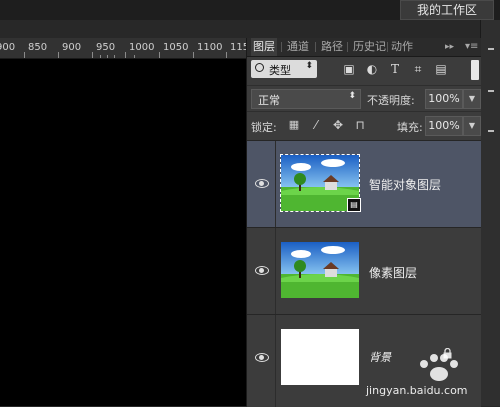 This screenshot has height=407, width=500. What do you see at coordinates (306, 99) in the screenshot?
I see `blend-mode-select: 正常 ⬍` at bounding box center [306, 99].